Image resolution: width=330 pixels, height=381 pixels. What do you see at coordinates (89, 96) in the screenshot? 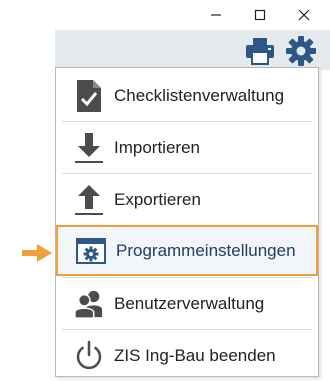
I see `checklist-icon` at bounding box center [89, 96].